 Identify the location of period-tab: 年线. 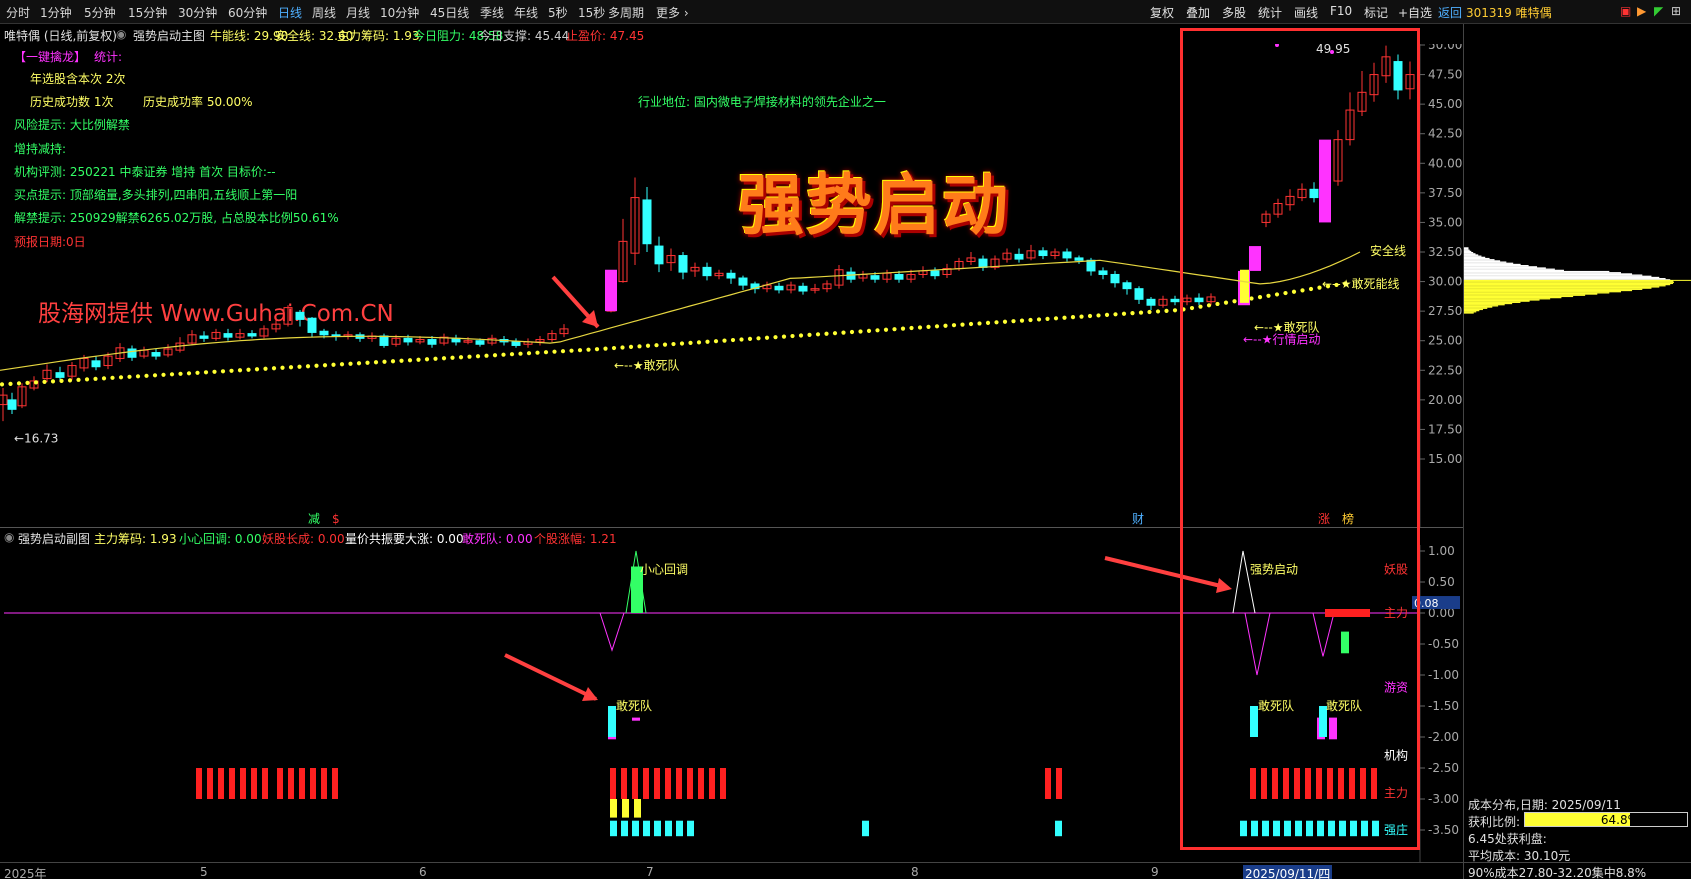
(526, 12).